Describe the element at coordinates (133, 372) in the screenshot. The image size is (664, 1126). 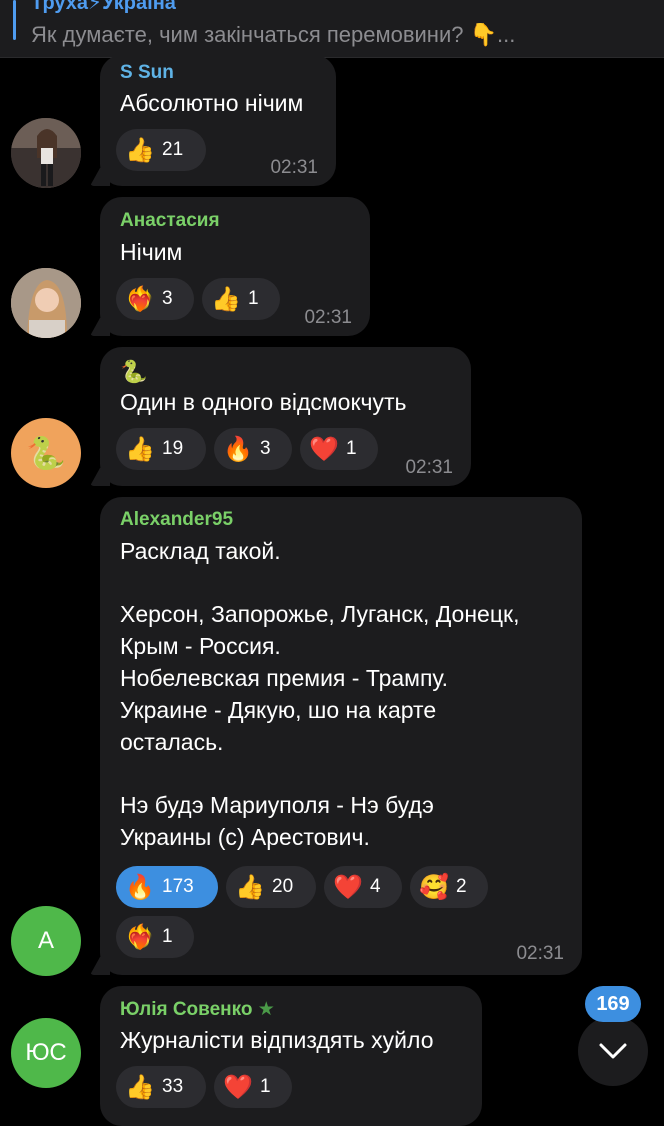
I see `sender-name: 🐍` at that location.